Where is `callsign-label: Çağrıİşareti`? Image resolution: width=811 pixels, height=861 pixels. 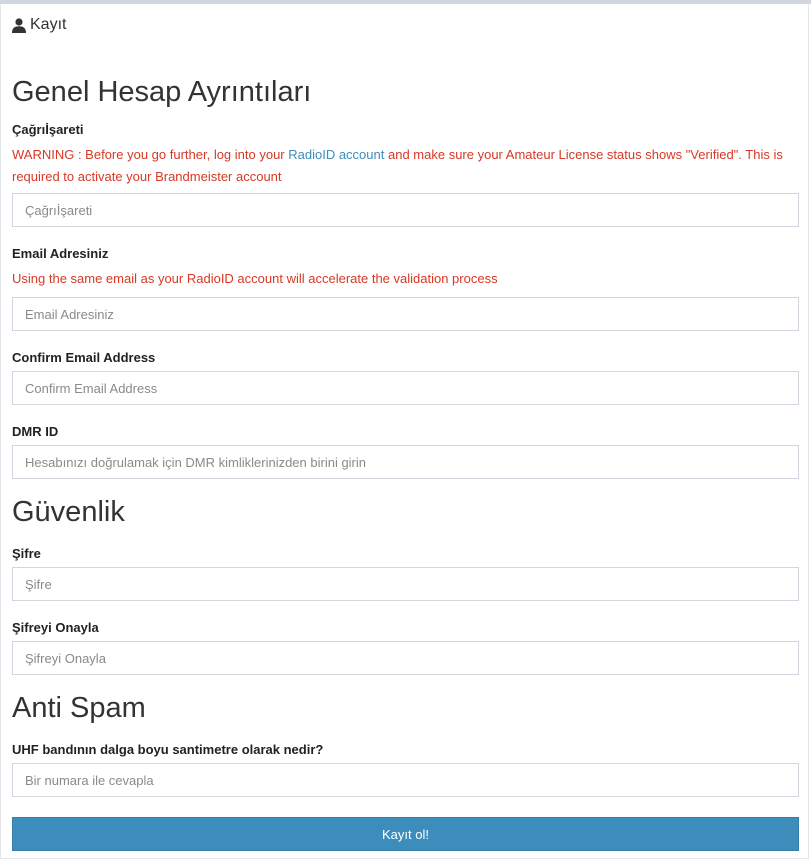
callsign-label: Çağrıİşareti is located at coordinates (48, 129).